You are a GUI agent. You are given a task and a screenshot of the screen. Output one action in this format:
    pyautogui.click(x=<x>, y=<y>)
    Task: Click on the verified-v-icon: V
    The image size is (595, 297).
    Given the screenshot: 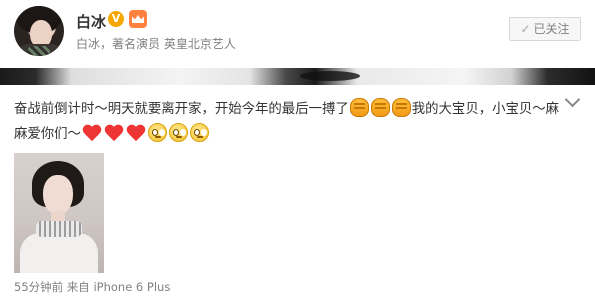 What is the action you would take?
    pyautogui.click(x=116, y=19)
    